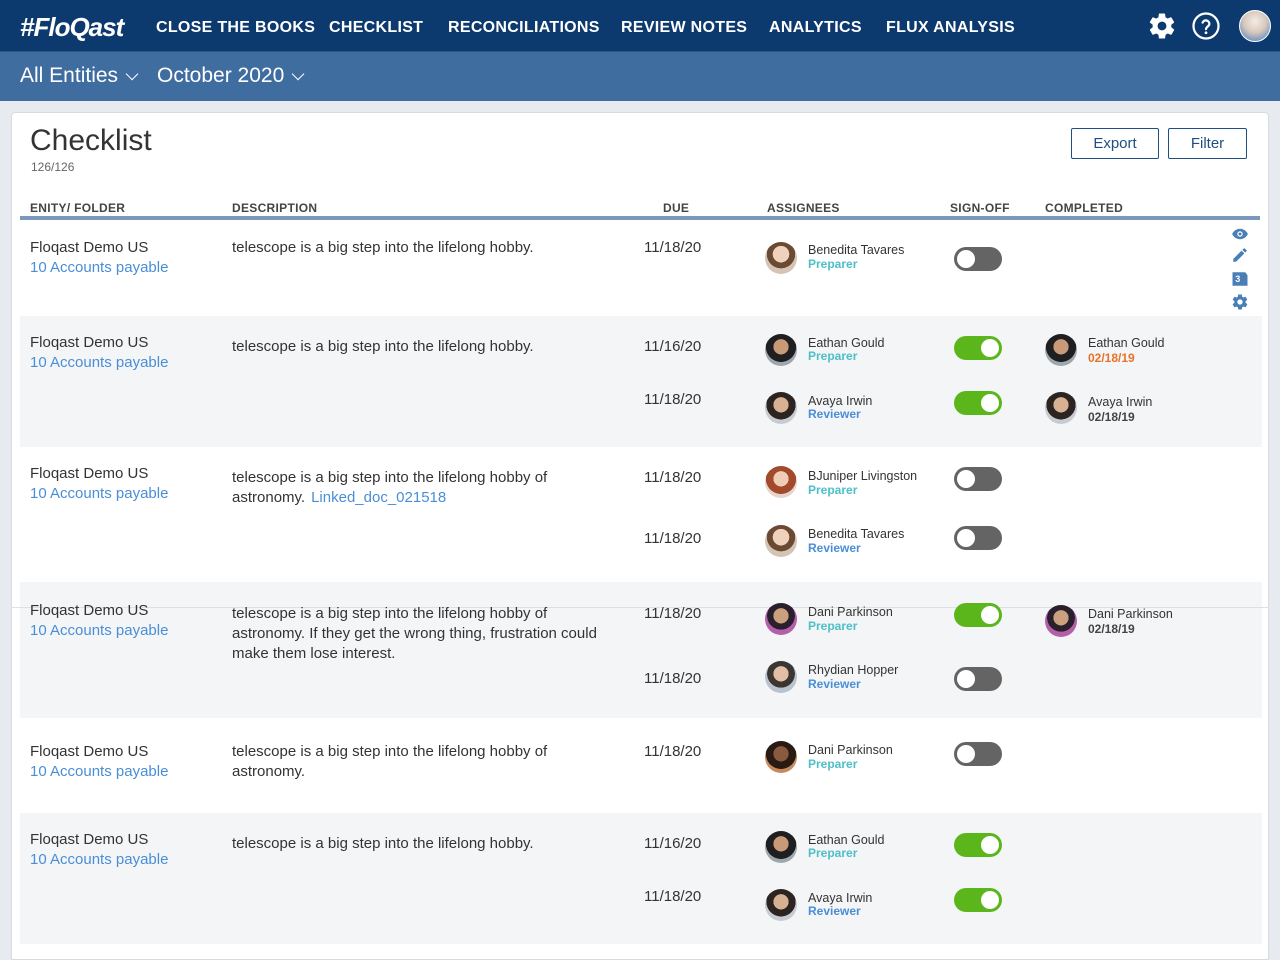 The image size is (1280, 960). What do you see at coordinates (376, 28) in the screenshot?
I see `nav-checklist: CHECKLIST` at bounding box center [376, 28].